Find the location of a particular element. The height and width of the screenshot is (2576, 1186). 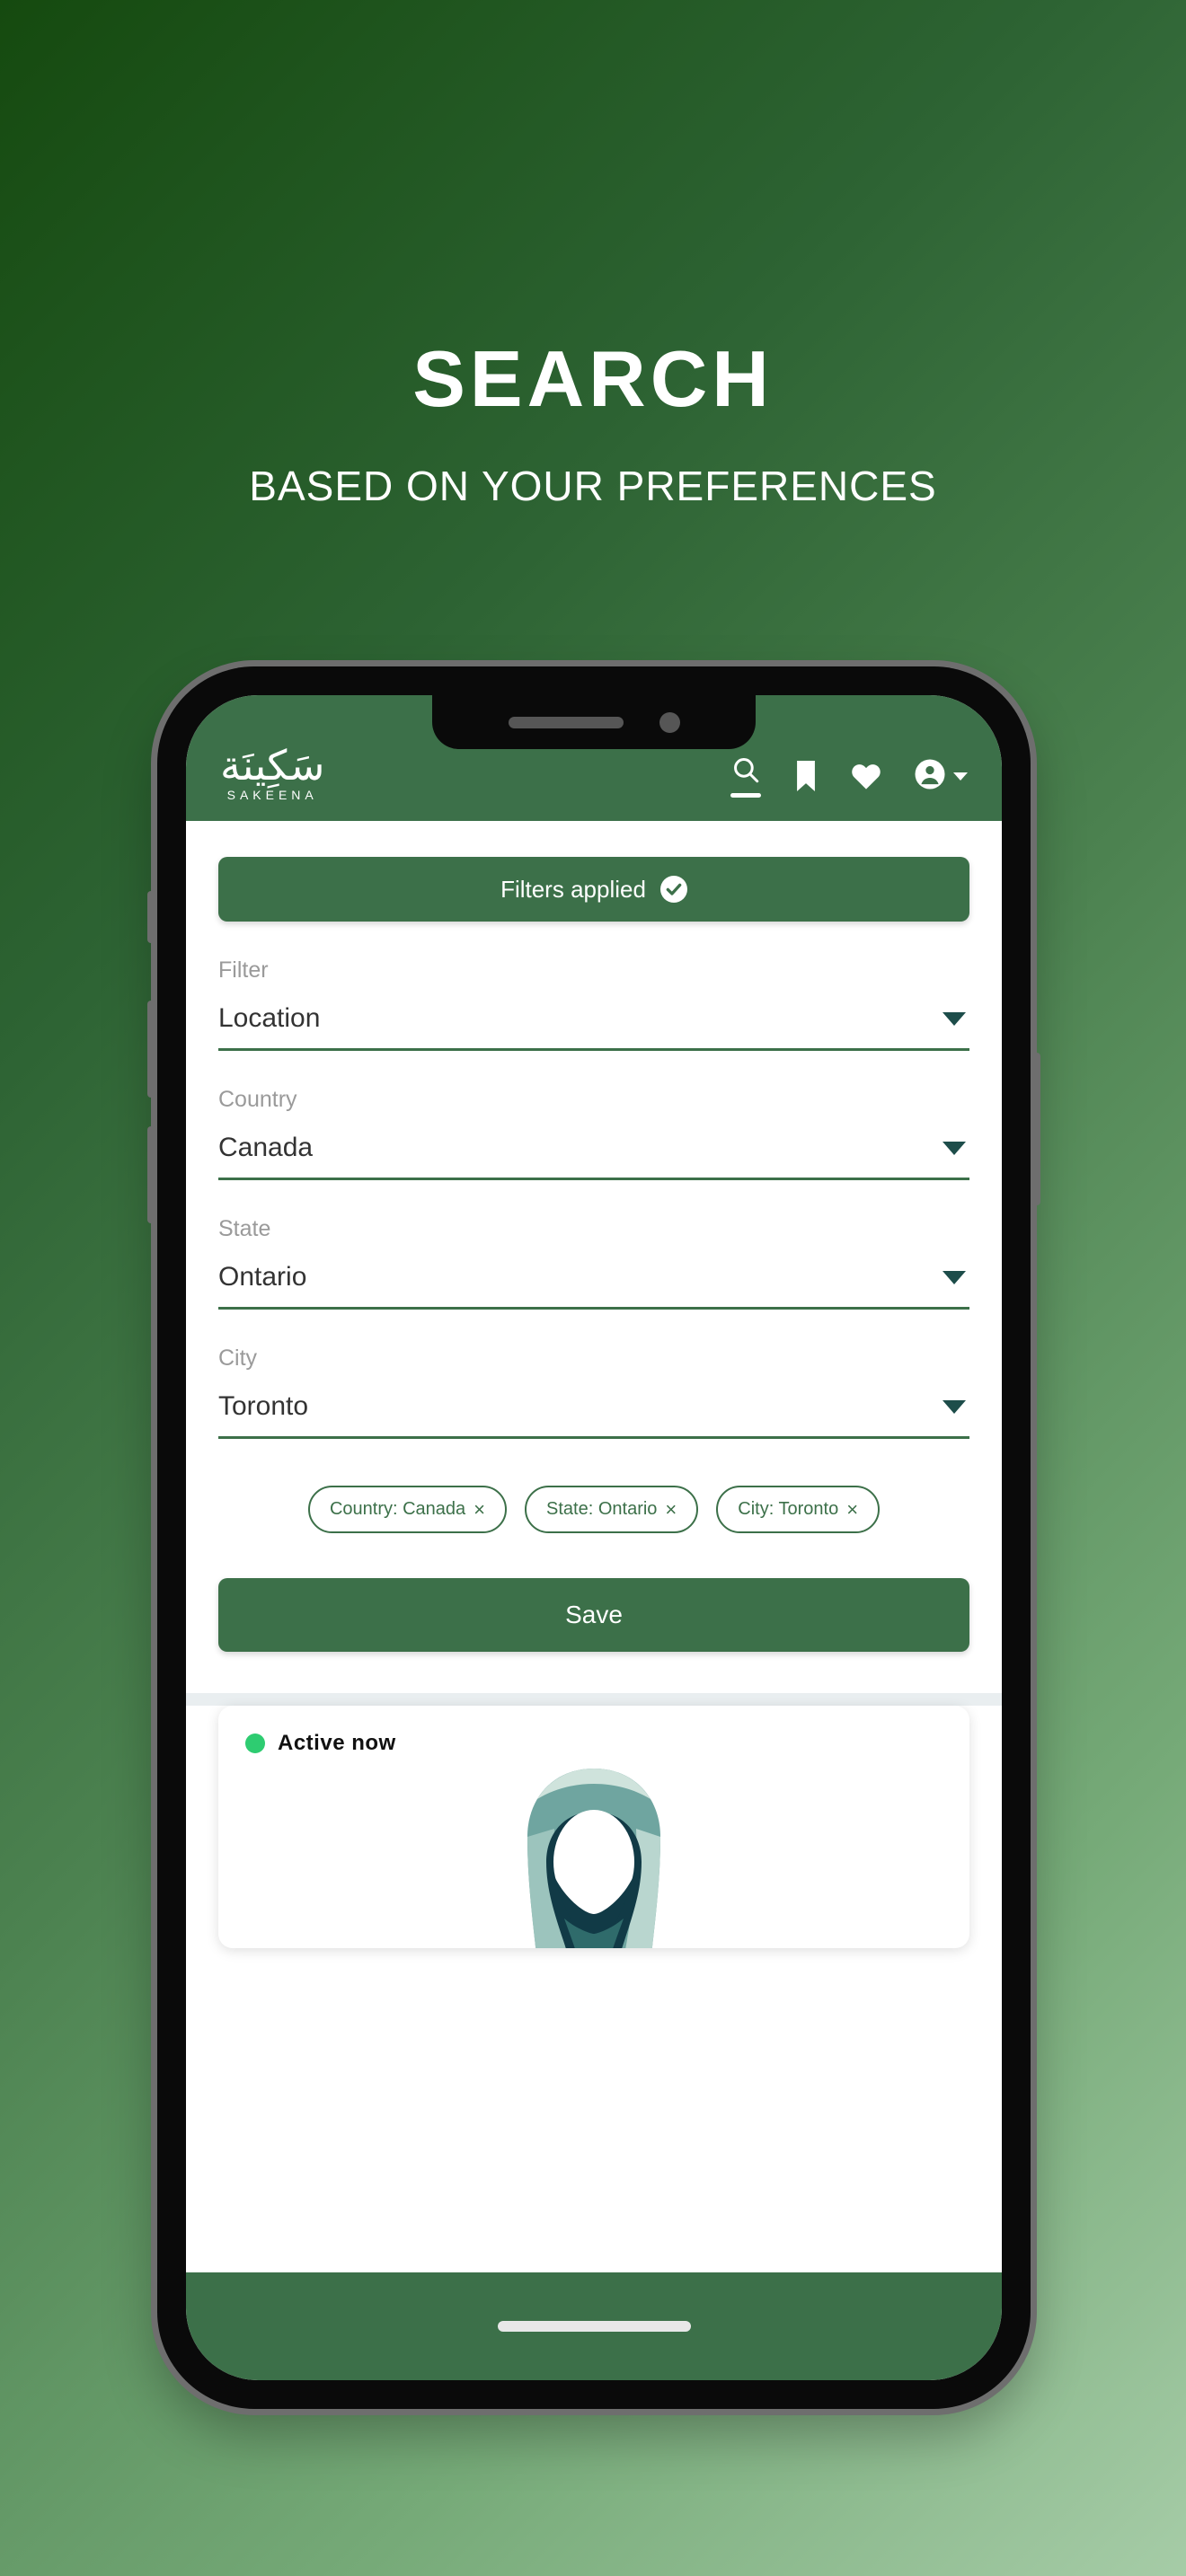

filter-chip-country: Country: Canada × is located at coordinates (407, 1509).